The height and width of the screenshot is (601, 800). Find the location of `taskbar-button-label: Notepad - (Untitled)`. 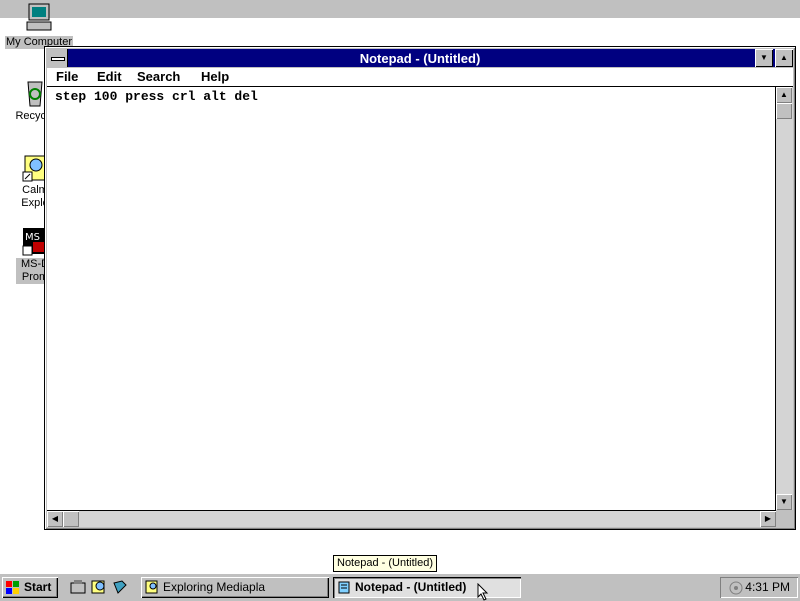

taskbar-button-label: Notepad - (Untitled) is located at coordinates (411, 587).